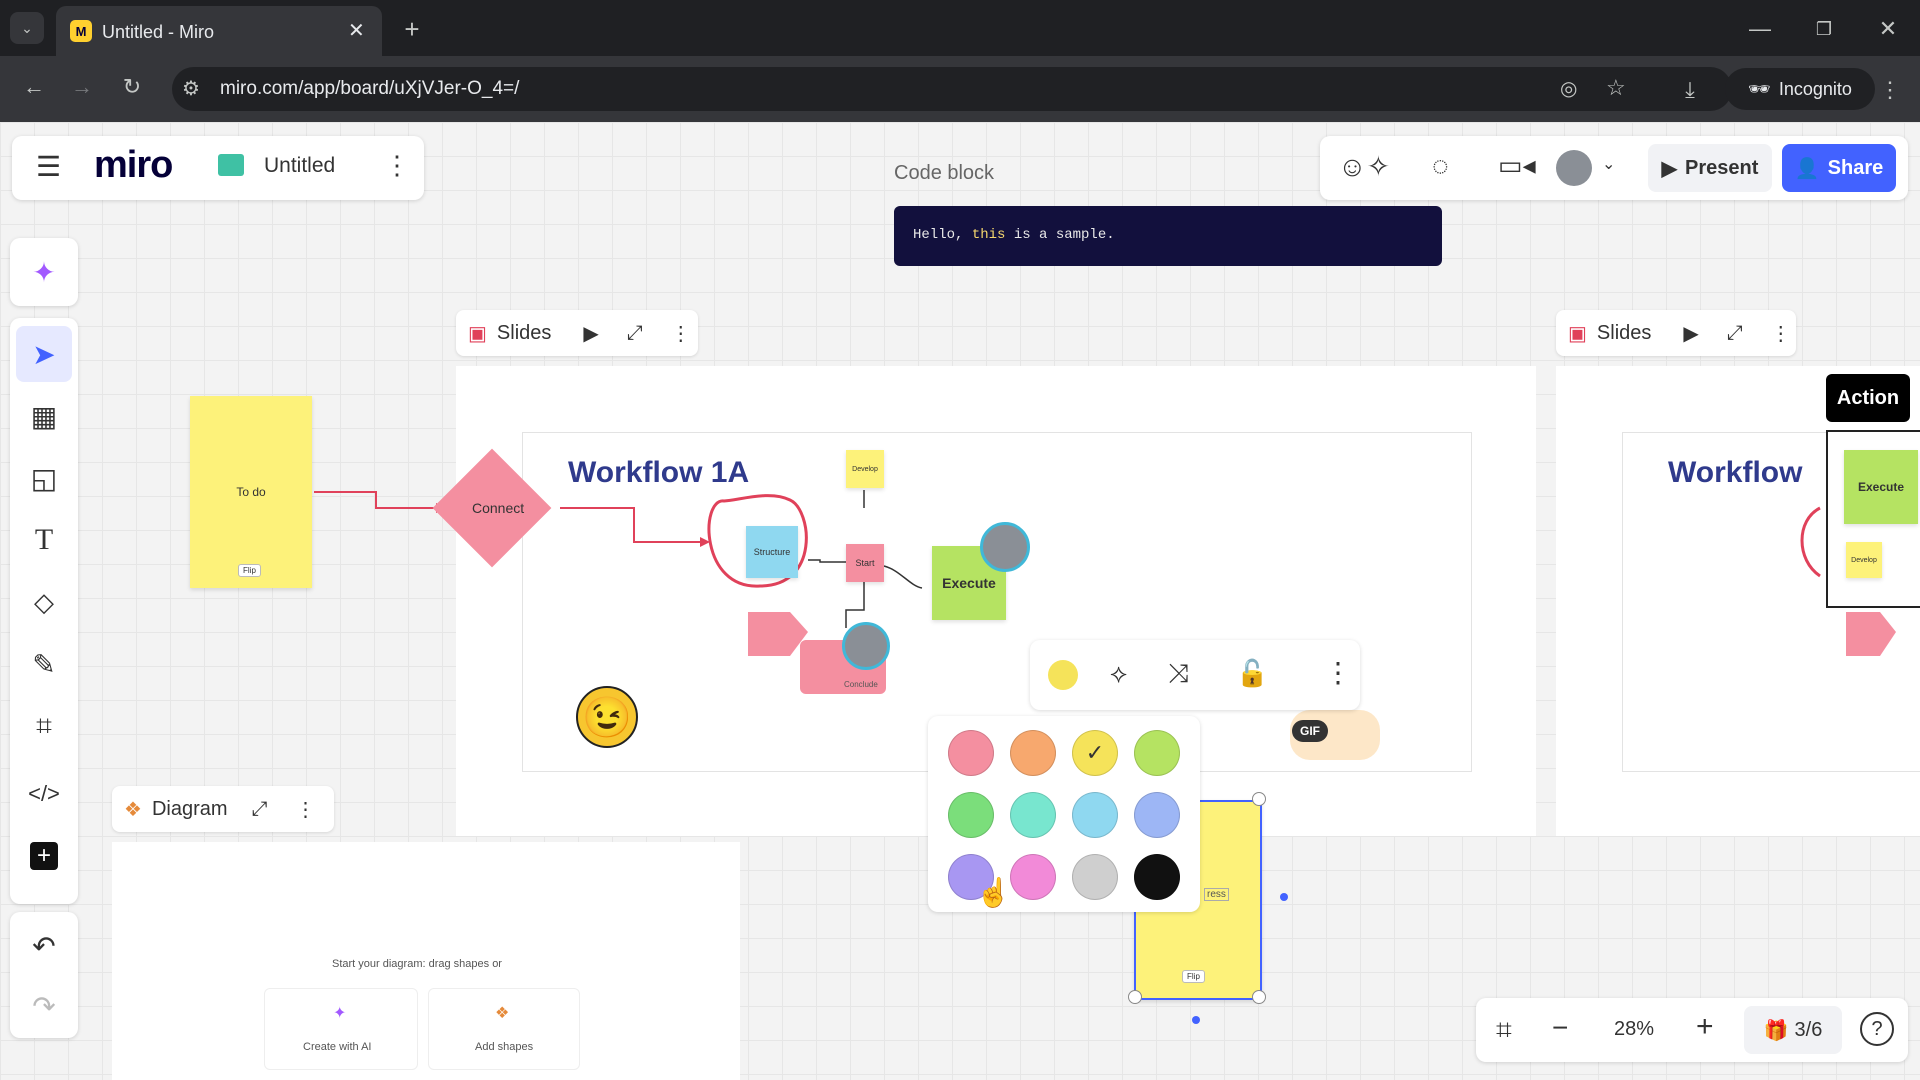 This screenshot has width=1920, height=1080. Describe the element at coordinates (1705, 1027) in the screenshot. I see `zoom-in-icon: +` at that location.